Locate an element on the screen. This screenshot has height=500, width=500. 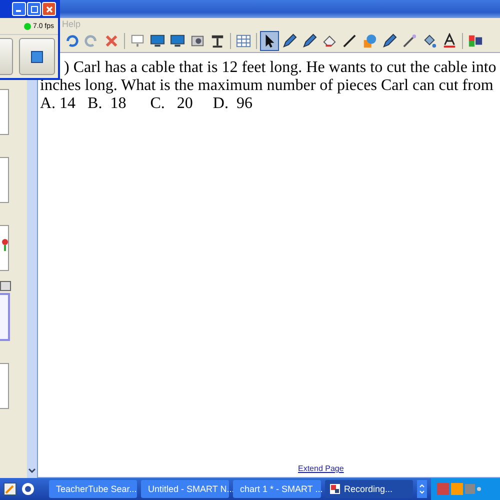
taskbar-group-arrows-icon is located at coordinates (422, 489).